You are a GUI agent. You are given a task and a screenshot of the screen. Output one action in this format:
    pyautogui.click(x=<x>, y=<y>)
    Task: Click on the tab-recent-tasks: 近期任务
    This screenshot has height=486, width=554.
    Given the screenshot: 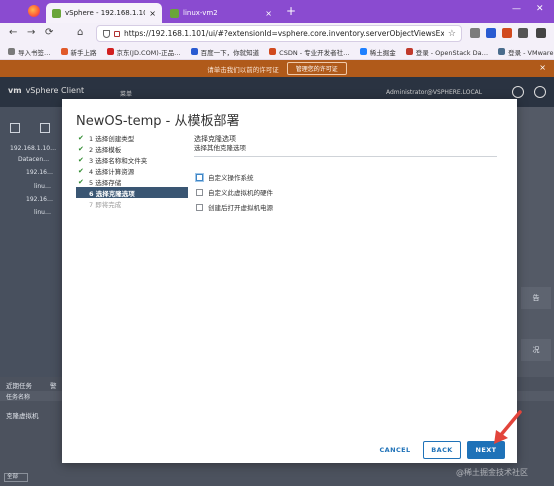 What is the action you would take?
    pyautogui.click(x=19, y=385)
    